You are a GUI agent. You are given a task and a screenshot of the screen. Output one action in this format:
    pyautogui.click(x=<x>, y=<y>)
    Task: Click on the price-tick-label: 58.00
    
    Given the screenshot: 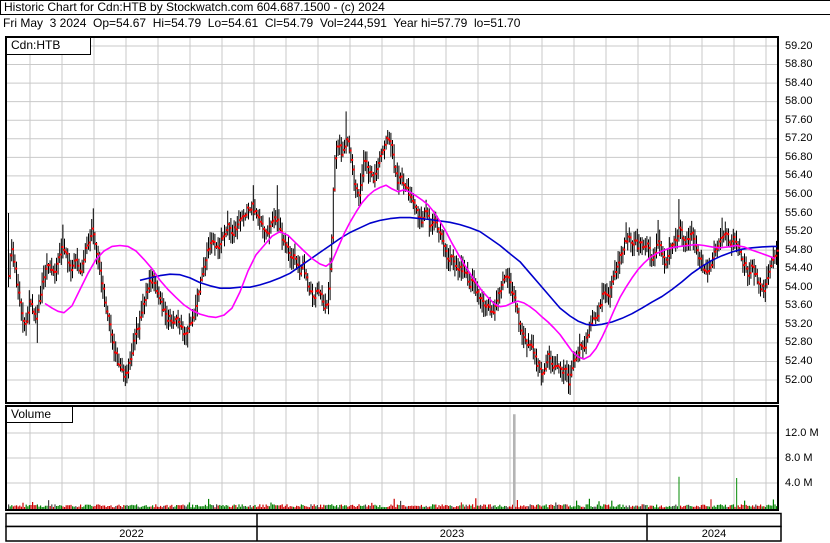 What is the action you would take?
    pyautogui.click(x=799, y=101)
    